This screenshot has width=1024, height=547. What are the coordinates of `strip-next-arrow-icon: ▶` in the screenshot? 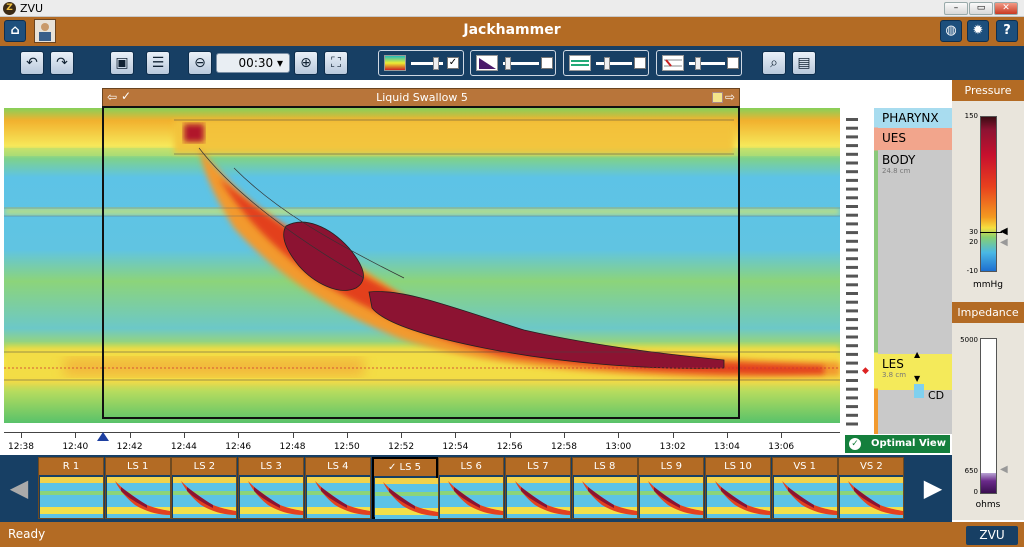 It's located at (933, 488).